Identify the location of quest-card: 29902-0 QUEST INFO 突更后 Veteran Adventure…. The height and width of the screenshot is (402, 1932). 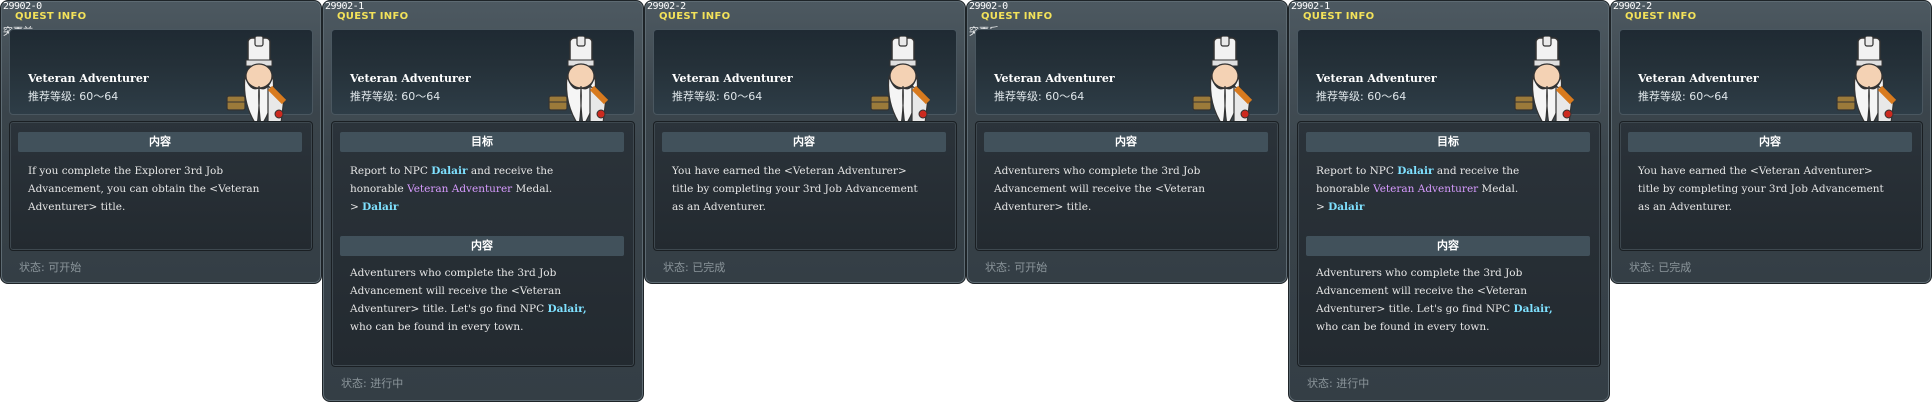
(1127, 142).